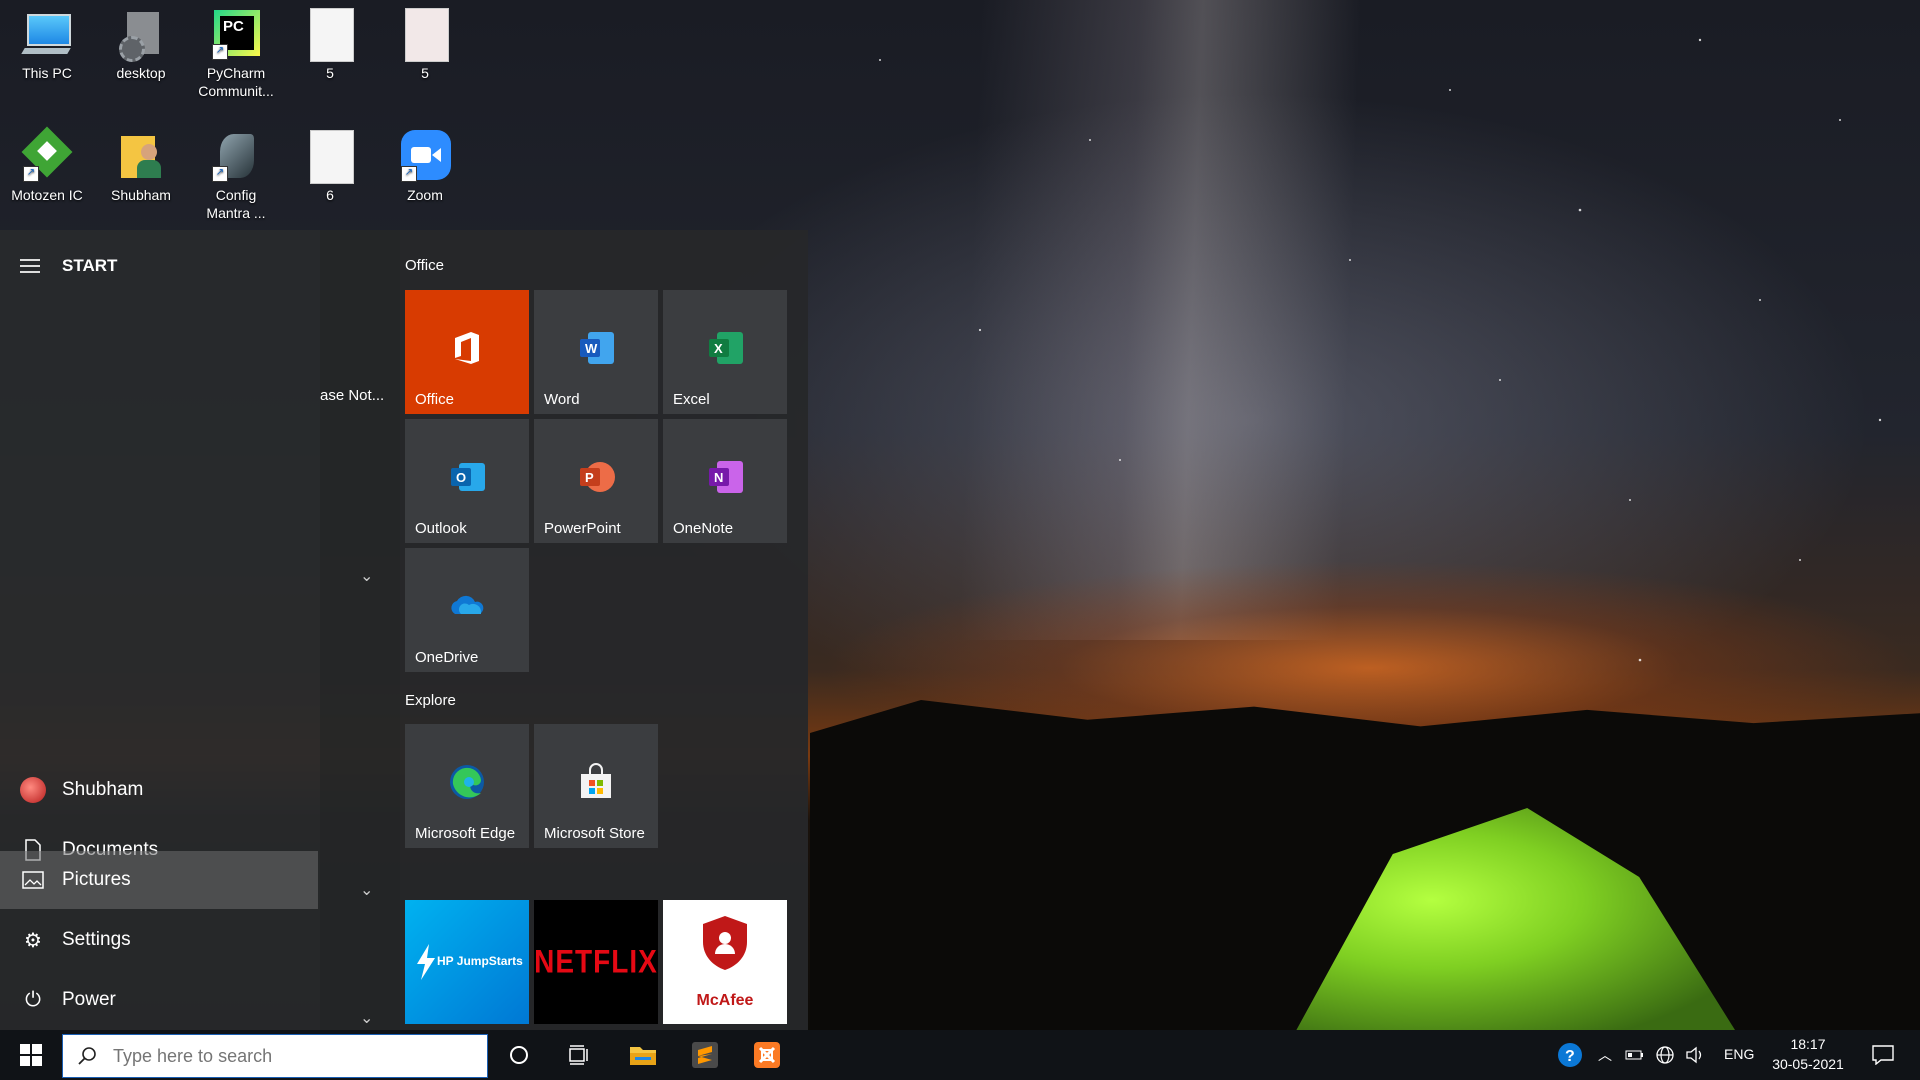  I want to click on gear-icon: ⚙, so click(33, 940).